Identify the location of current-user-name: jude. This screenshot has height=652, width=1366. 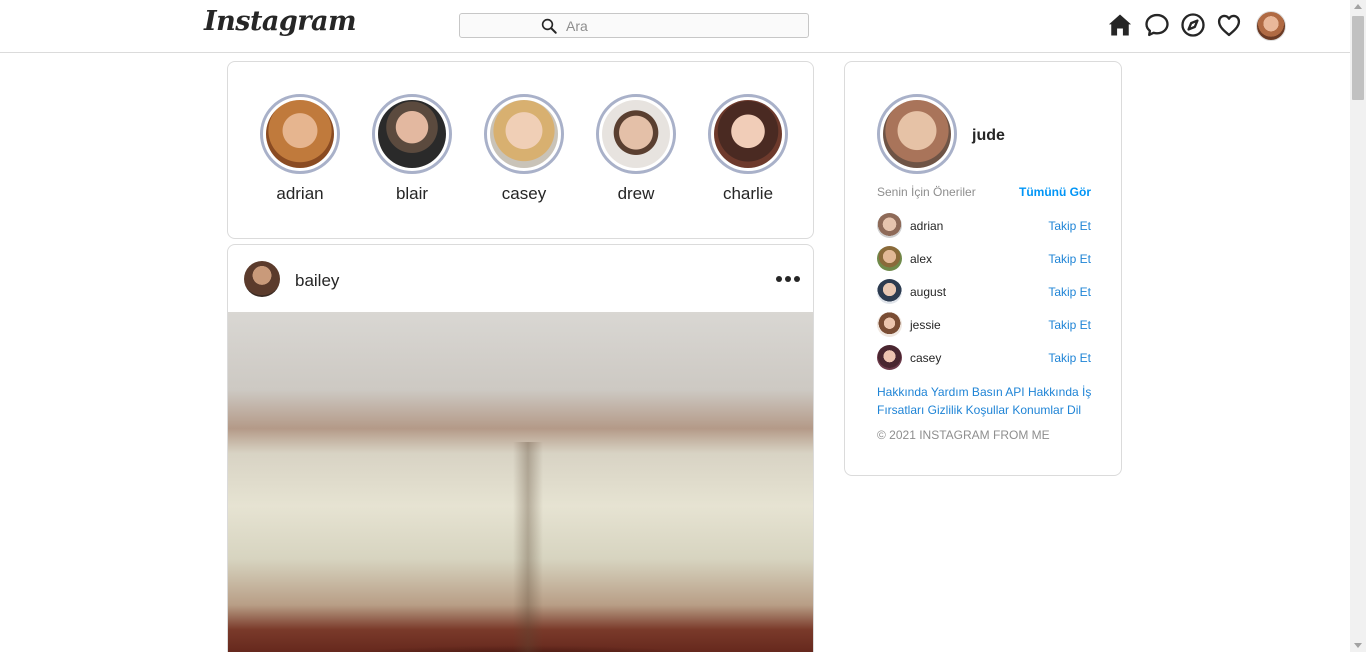
(988, 136).